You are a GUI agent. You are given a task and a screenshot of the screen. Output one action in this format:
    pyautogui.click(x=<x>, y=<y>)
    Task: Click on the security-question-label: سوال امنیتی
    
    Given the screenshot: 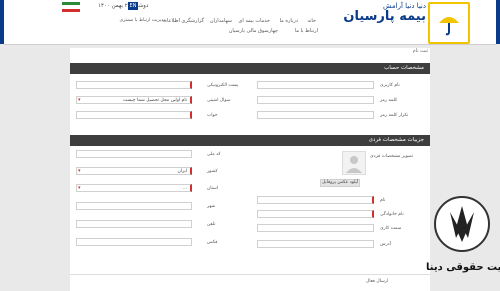 What is the action you would take?
    pyautogui.click(x=219, y=100)
    